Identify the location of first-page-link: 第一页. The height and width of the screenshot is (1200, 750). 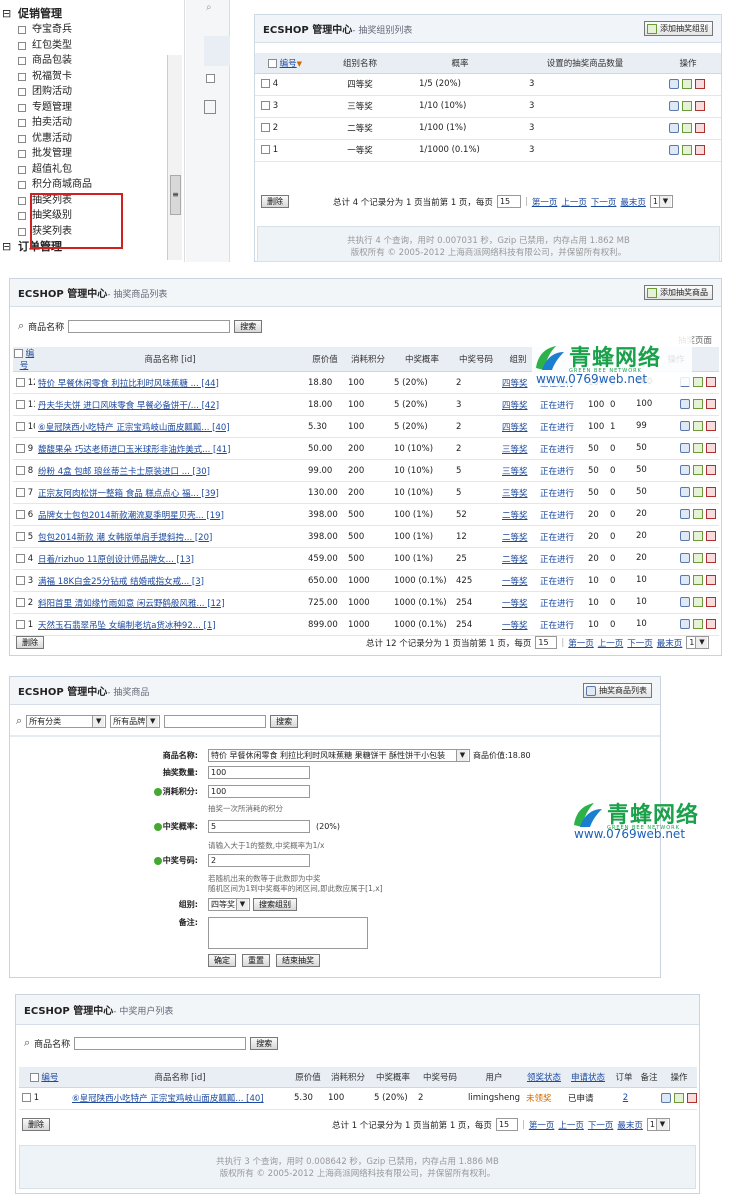
(581, 643).